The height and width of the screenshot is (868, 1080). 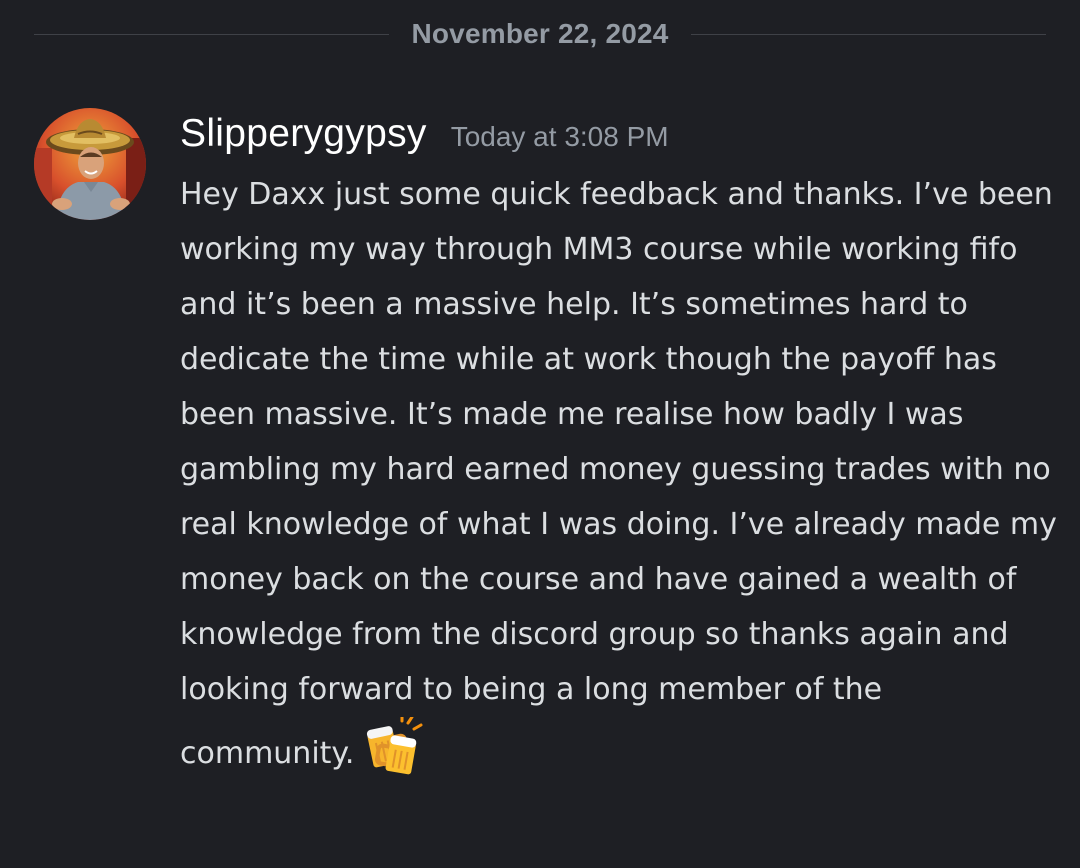 I want to click on avatar, so click(x=90, y=164).